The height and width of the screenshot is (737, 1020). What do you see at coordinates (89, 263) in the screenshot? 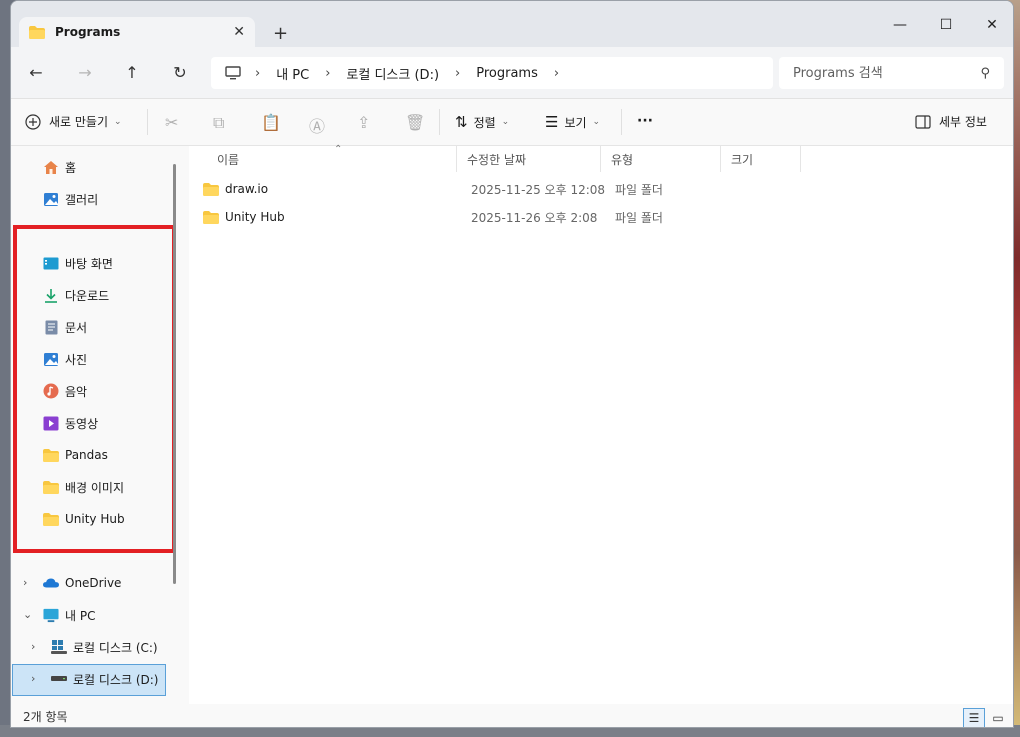
I see `sidebar-item-label: 바탕 화면` at bounding box center [89, 263].